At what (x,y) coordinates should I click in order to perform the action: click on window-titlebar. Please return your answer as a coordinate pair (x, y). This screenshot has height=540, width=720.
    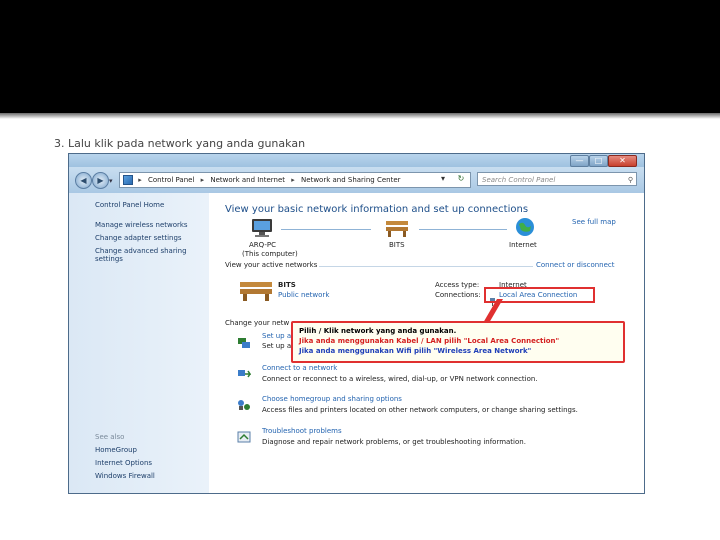
    Looking at the image, I should click on (356, 160).